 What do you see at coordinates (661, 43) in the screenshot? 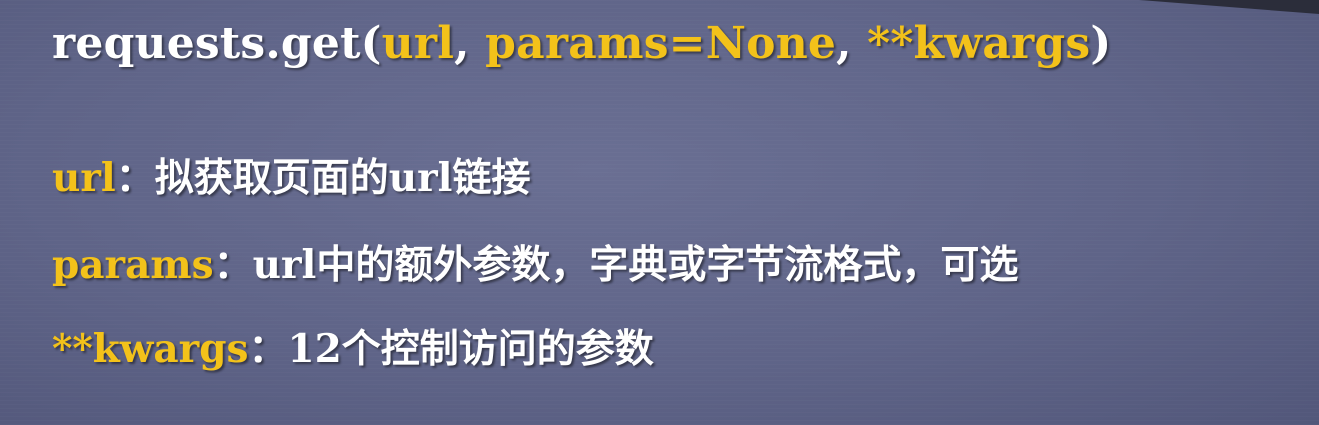
I see `signature-arg-params: params=None` at bounding box center [661, 43].